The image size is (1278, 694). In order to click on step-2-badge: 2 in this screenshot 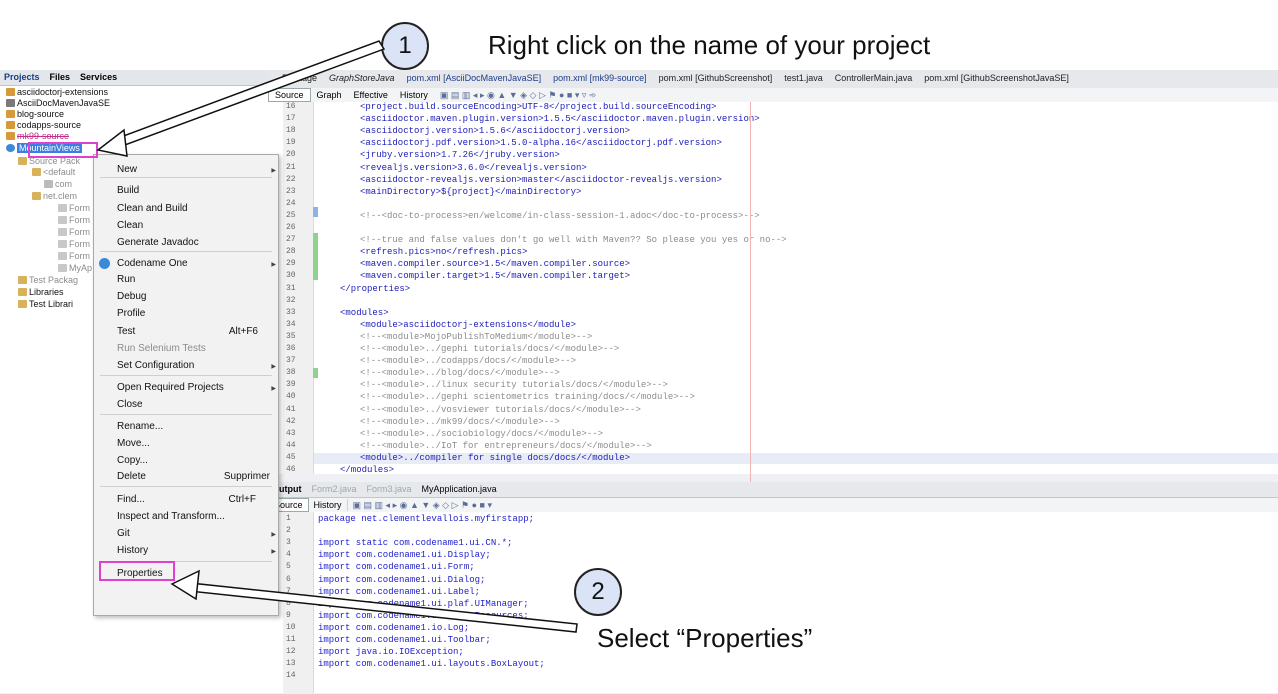, I will do `click(598, 592)`.